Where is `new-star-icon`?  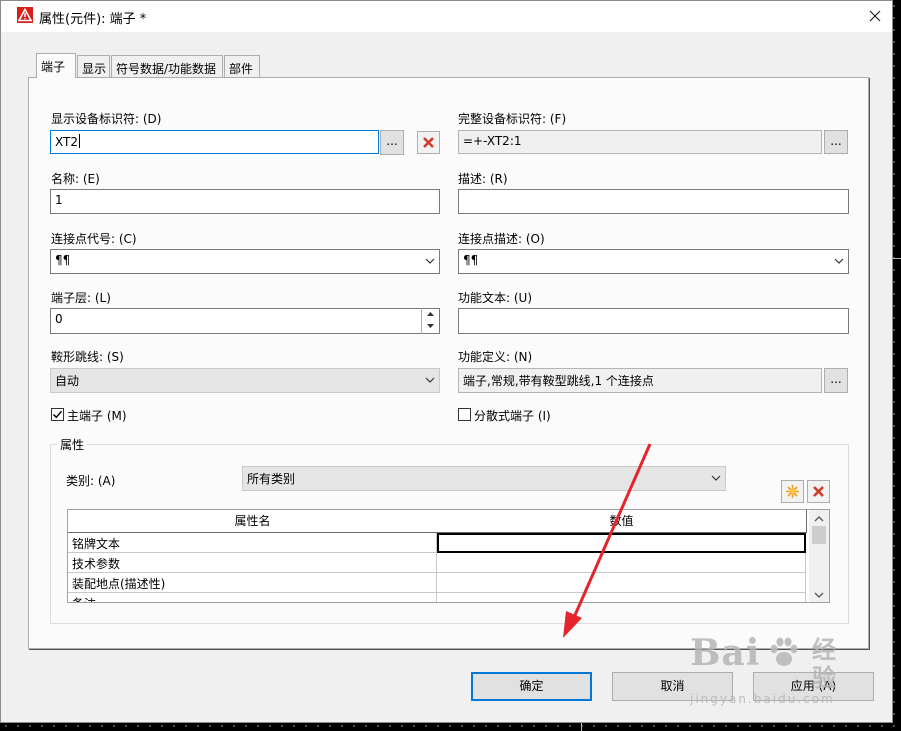 new-star-icon is located at coordinates (792, 491).